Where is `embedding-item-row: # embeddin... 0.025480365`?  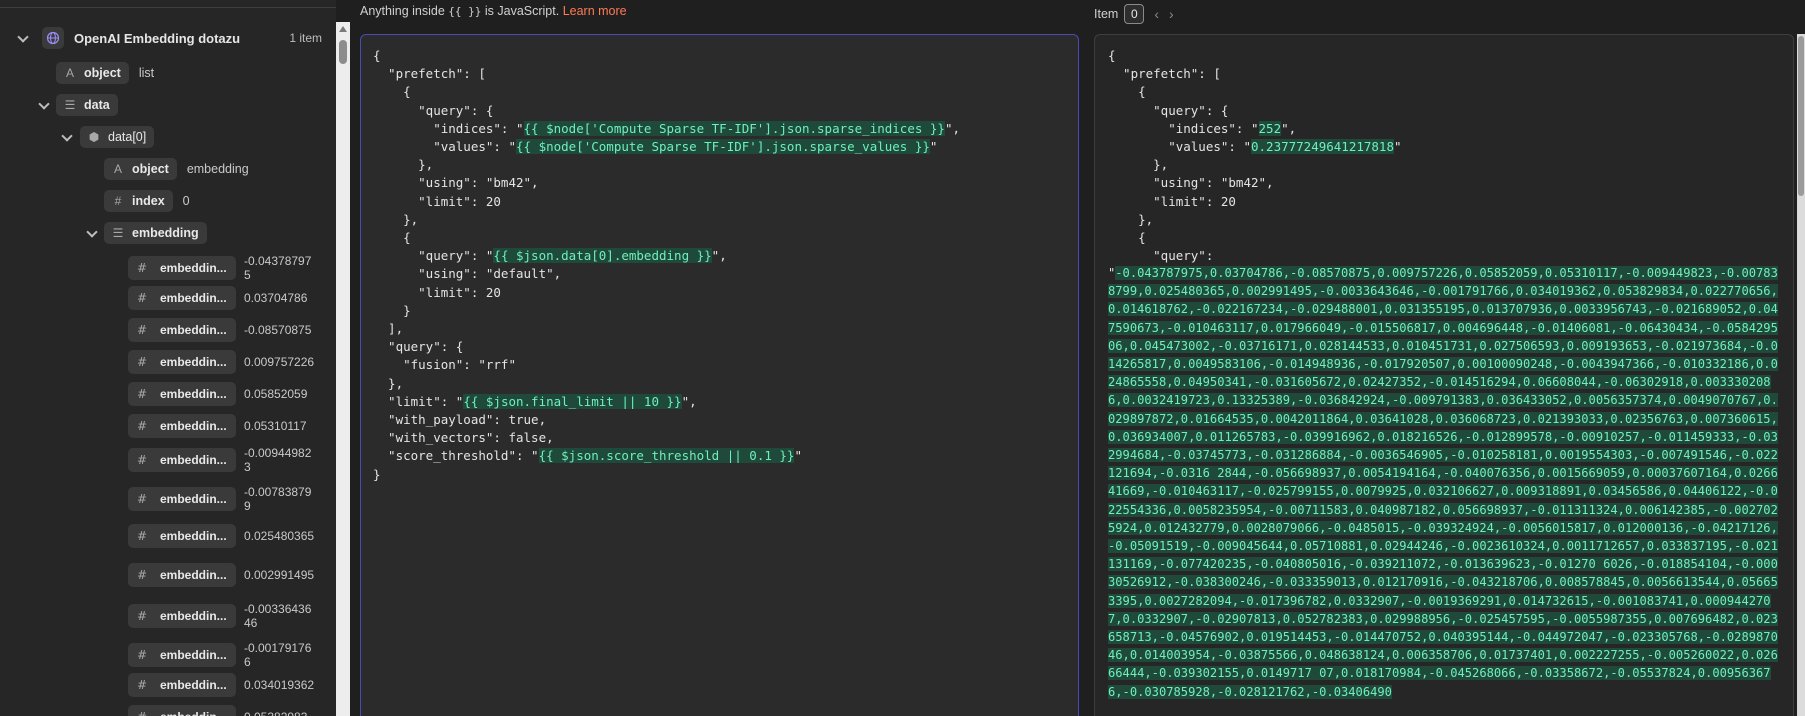 embedding-item-row: # embeddin... 0.025480365 is located at coordinates (222, 536).